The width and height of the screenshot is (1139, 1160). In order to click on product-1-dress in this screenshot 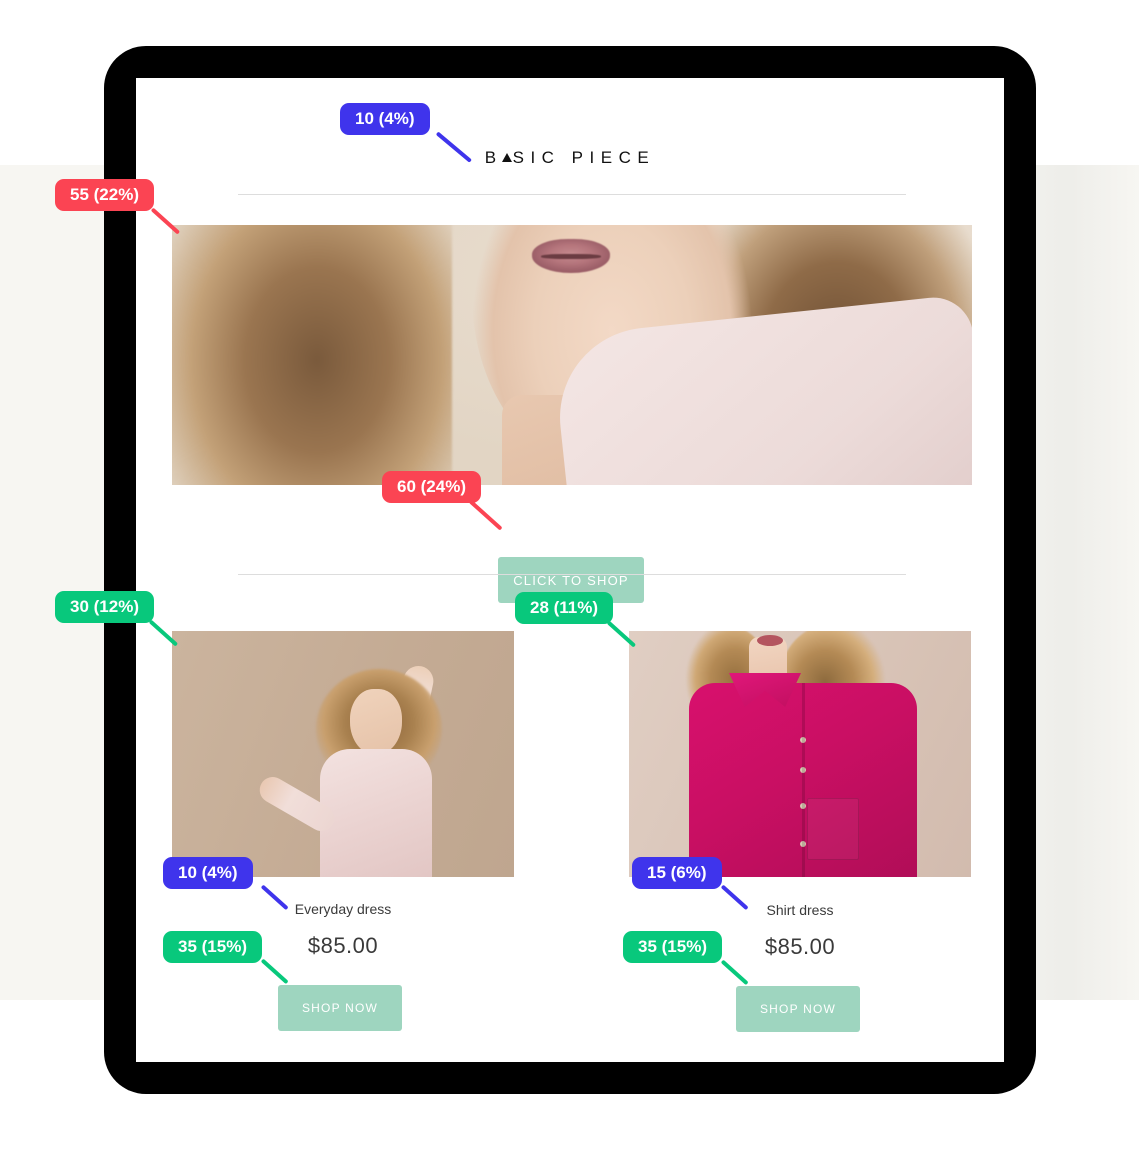, I will do `click(376, 813)`.